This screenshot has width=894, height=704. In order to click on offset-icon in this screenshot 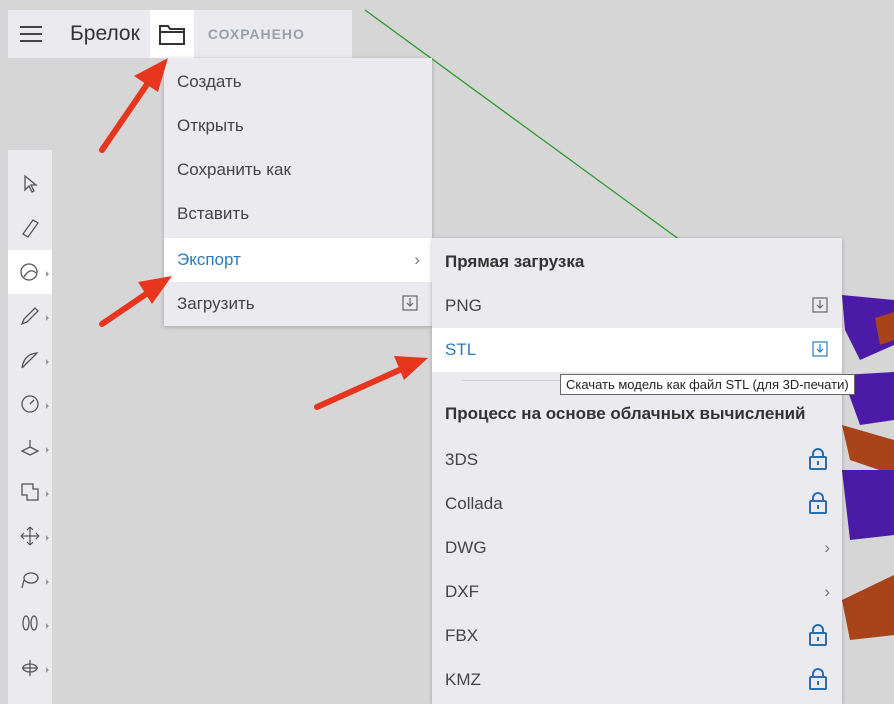, I will do `click(30, 492)`.